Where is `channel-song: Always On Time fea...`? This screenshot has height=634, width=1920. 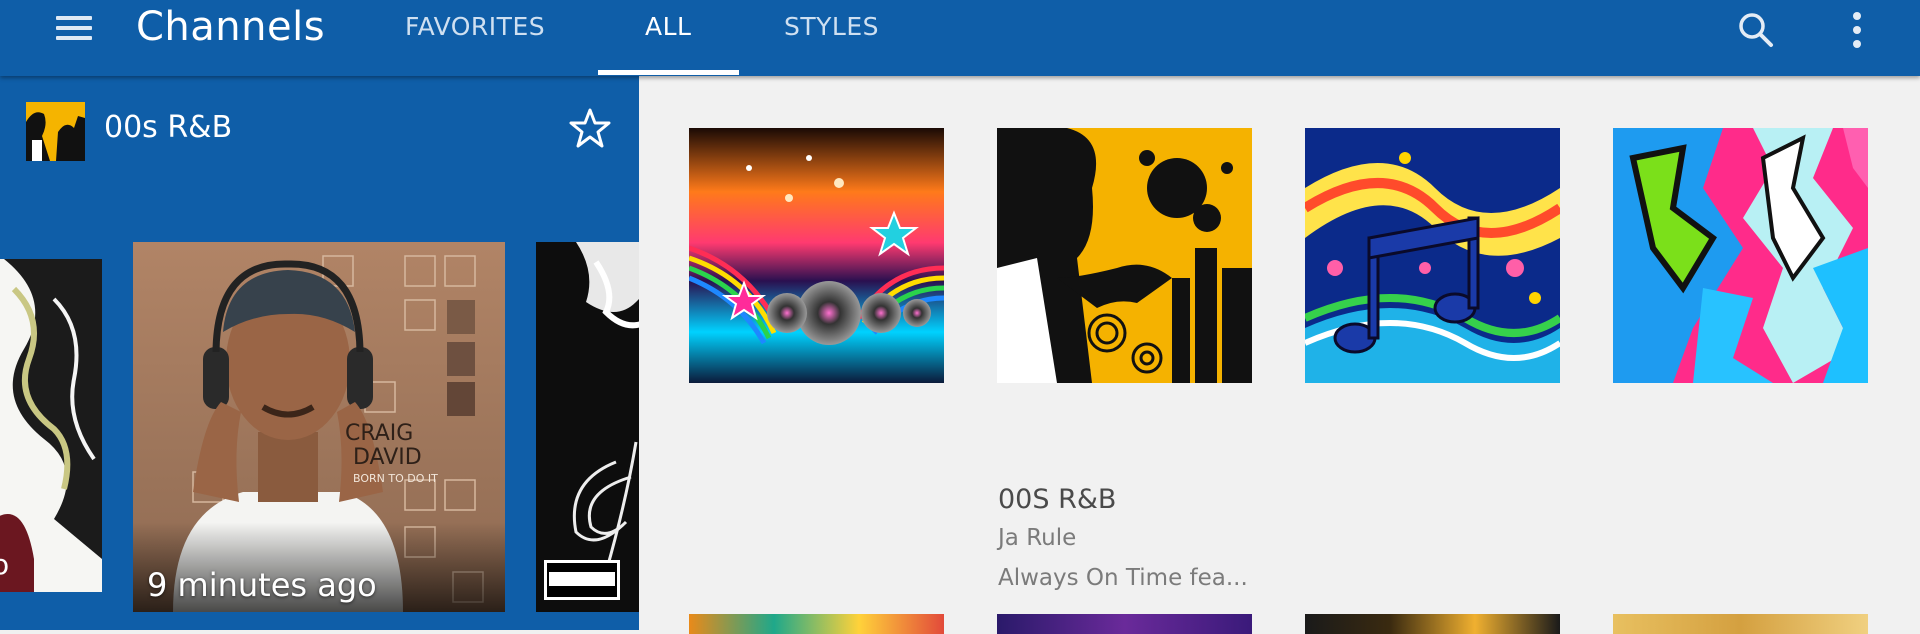
channel-song: Always On Time fea... is located at coordinates (1123, 578).